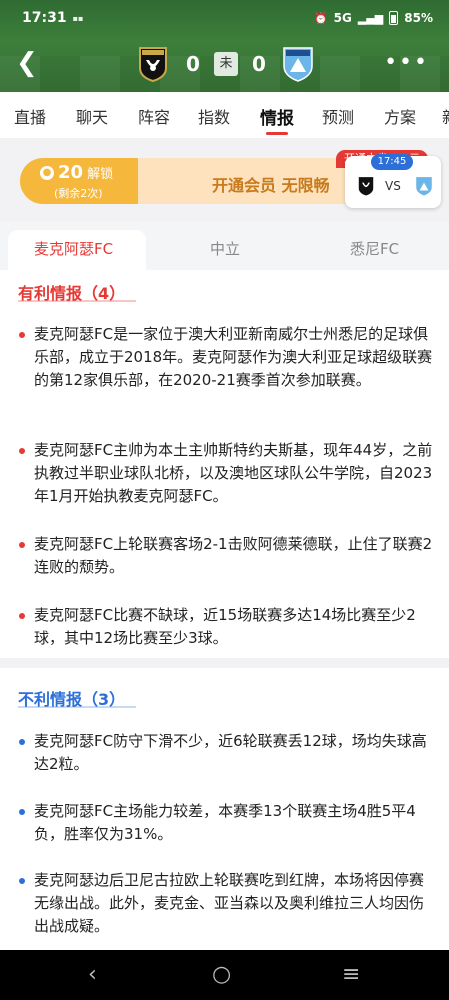 The width and height of the screenshot is (449, 1000). Describe the element at coordinates (30, 116) in the screenshot. I see `tab-live: 直播` at that location.